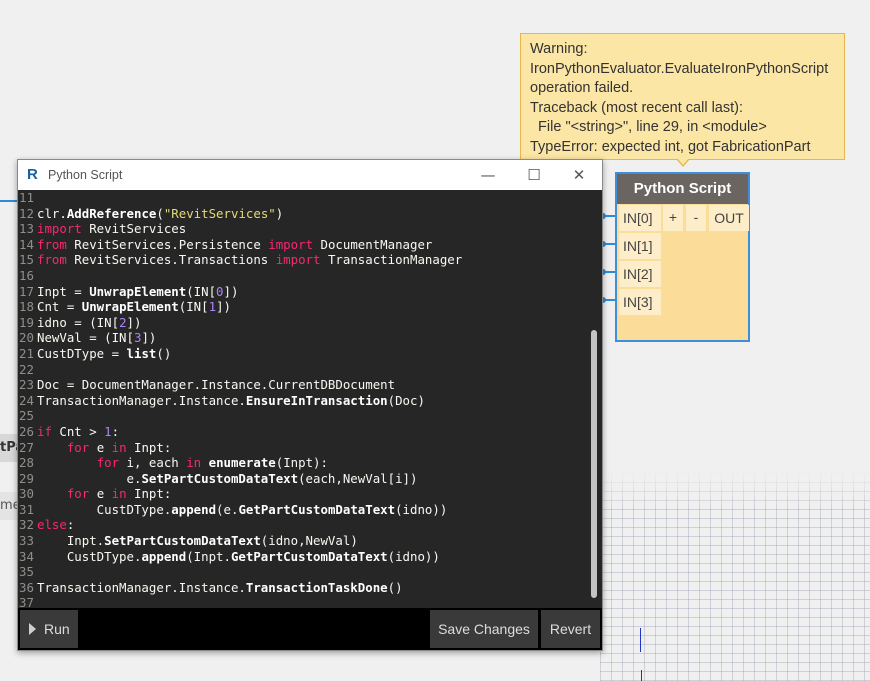 The height and width of the screenshot is (681, 870). I want to click on connector-wire, so click(9, 201).